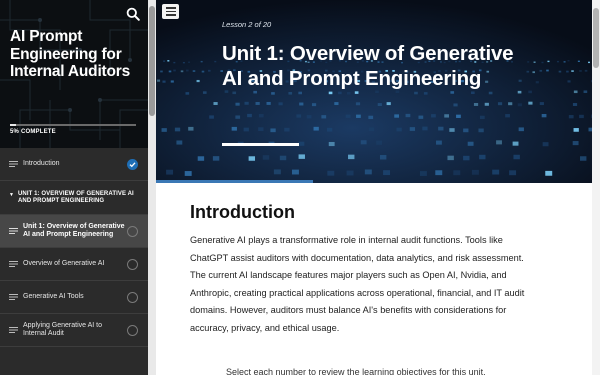  I want to click on sidebar-item-label: Overview of Generative AI, so click(64, 263).